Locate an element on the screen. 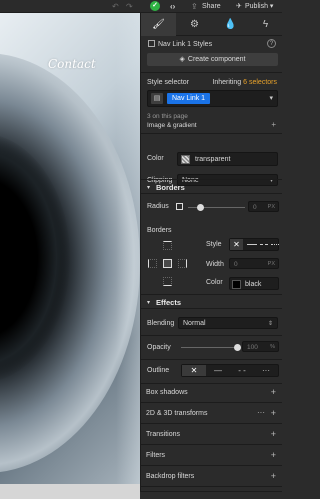  inheriting-info: Inheriting 6 selectors is located at coordinates (244, 82).